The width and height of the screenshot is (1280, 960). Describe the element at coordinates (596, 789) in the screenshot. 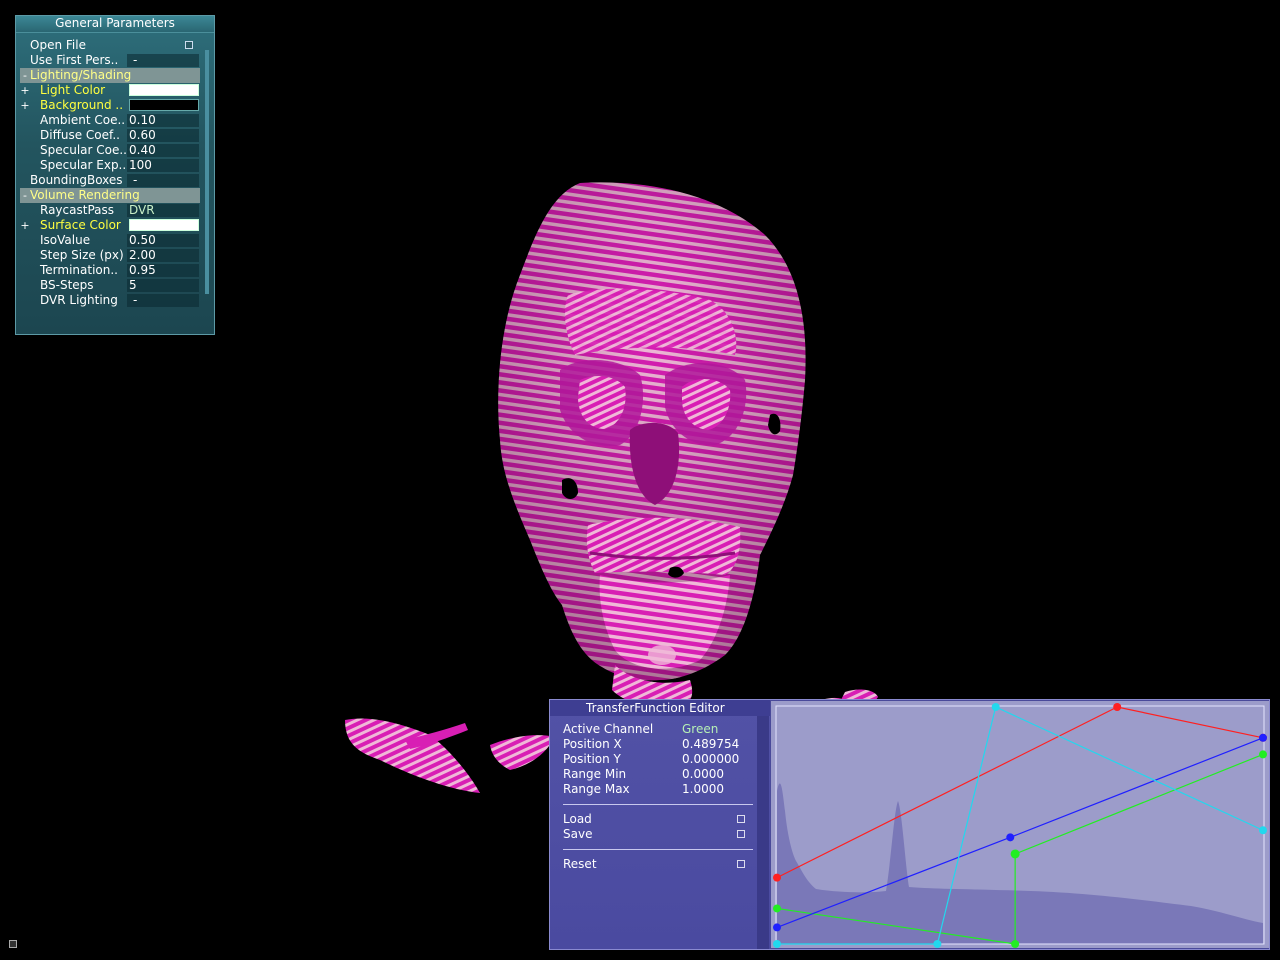

I see `range-max-label: Range Max` at that location.